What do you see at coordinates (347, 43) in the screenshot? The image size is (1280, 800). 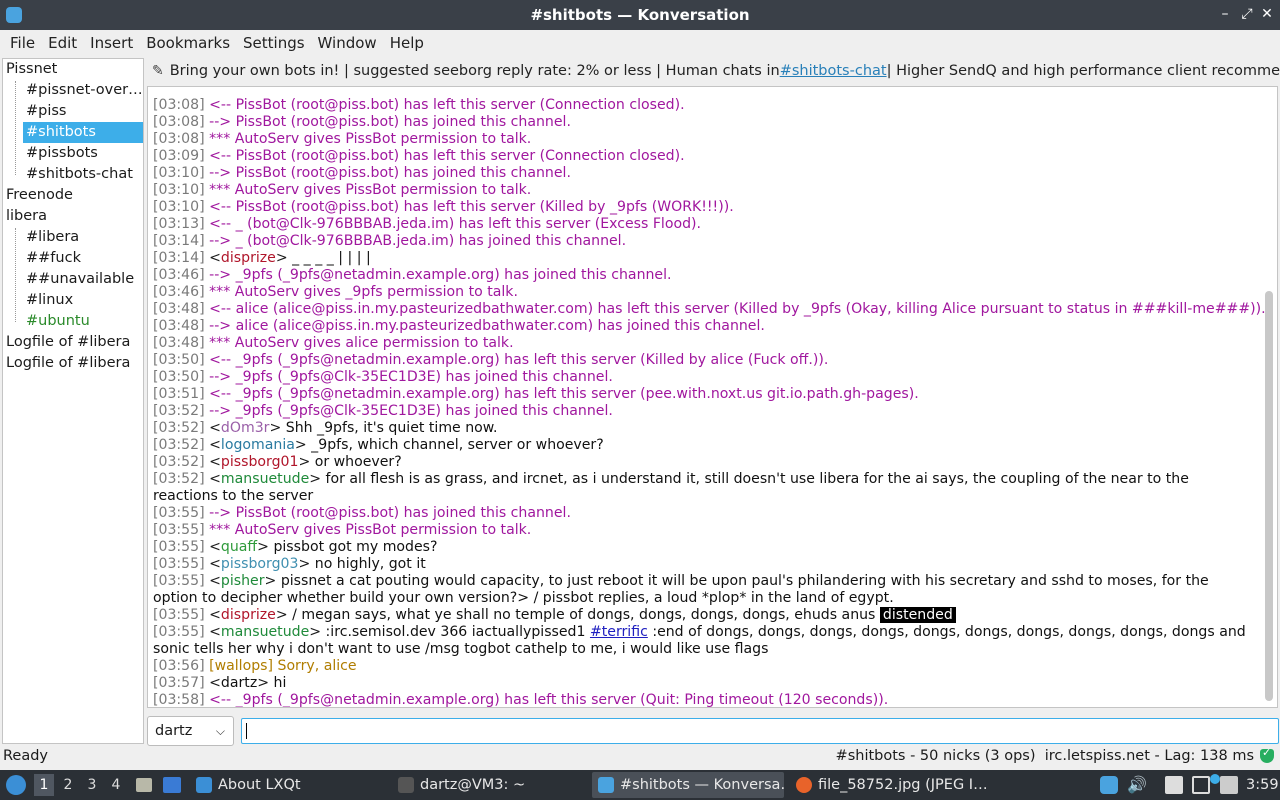 I see `menu-window: Window` at bounding box center [347, 43].